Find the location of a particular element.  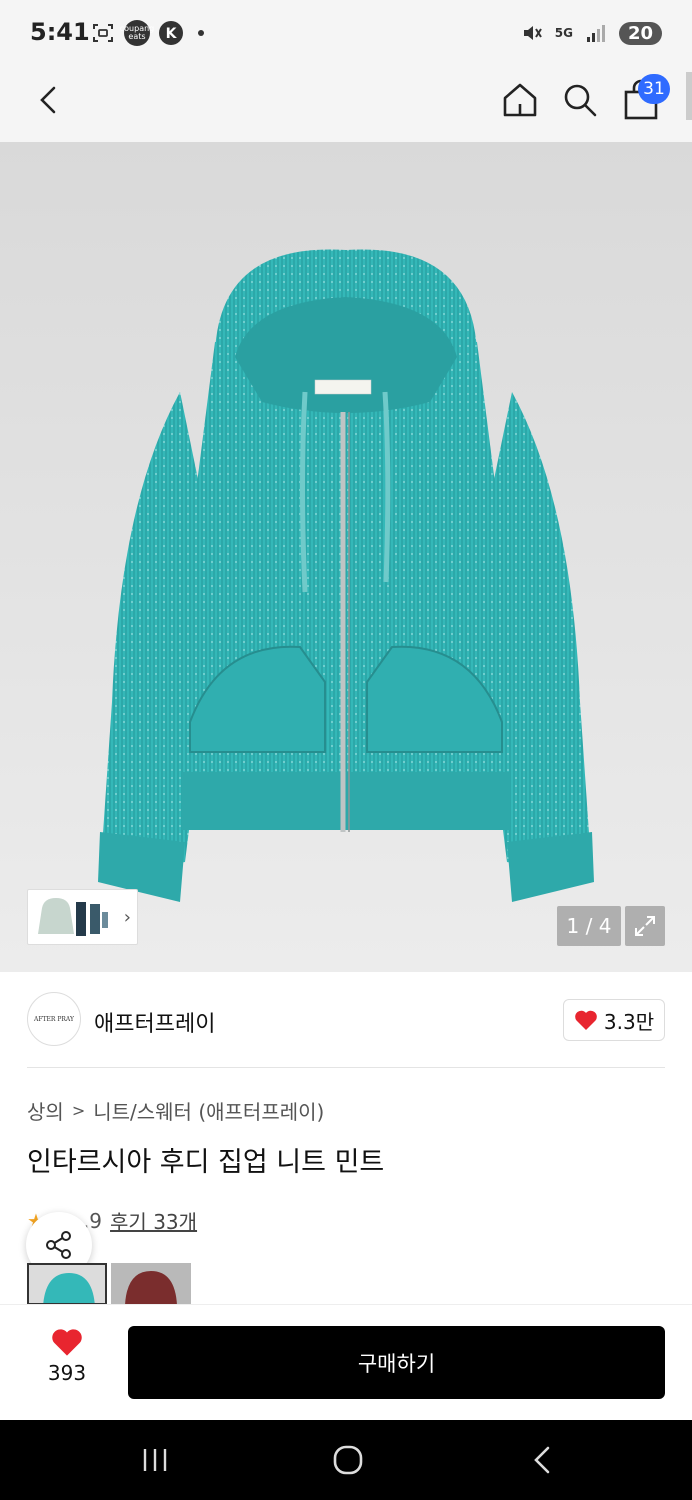

status-notification-icons: coupang eats K is located at coordinates (147, 33).